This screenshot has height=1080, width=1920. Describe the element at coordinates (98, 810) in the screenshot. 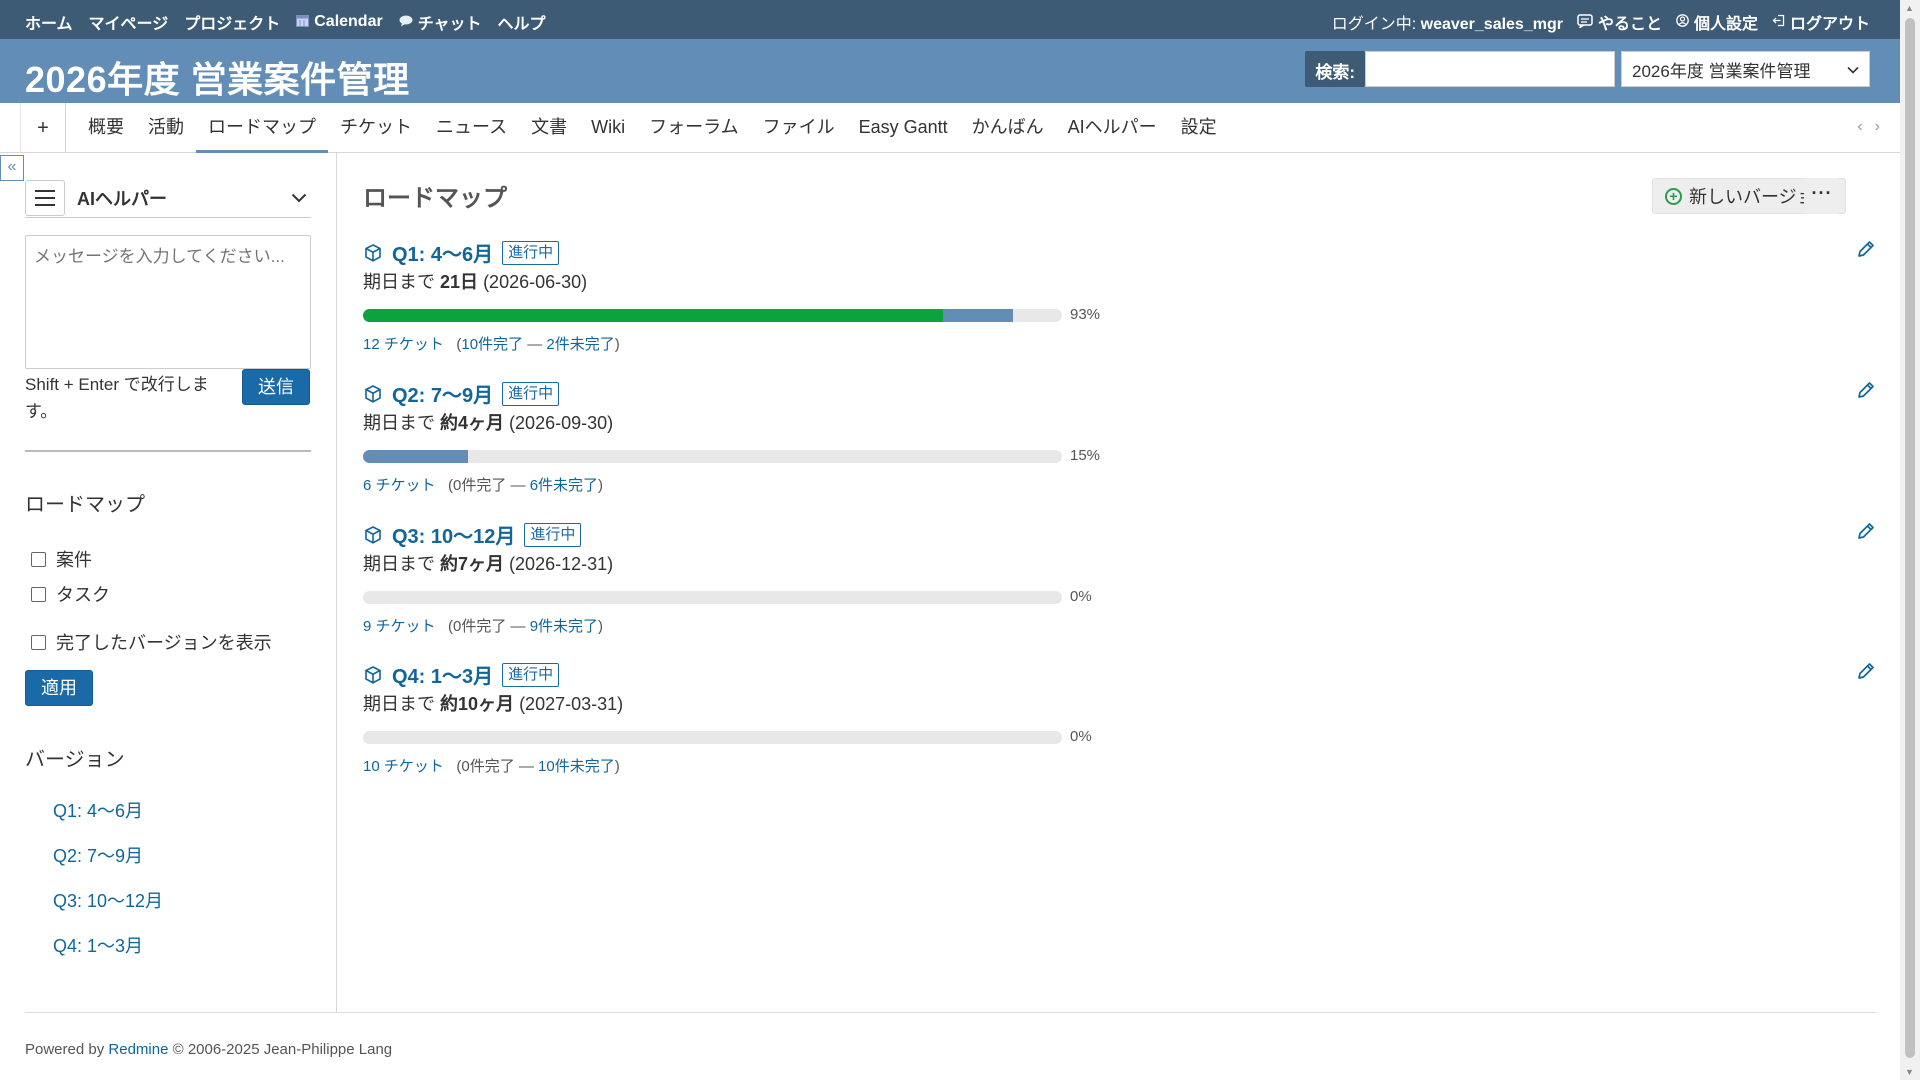

I see `sidebar-version-q1: Q1: 4〜6月` at that location.